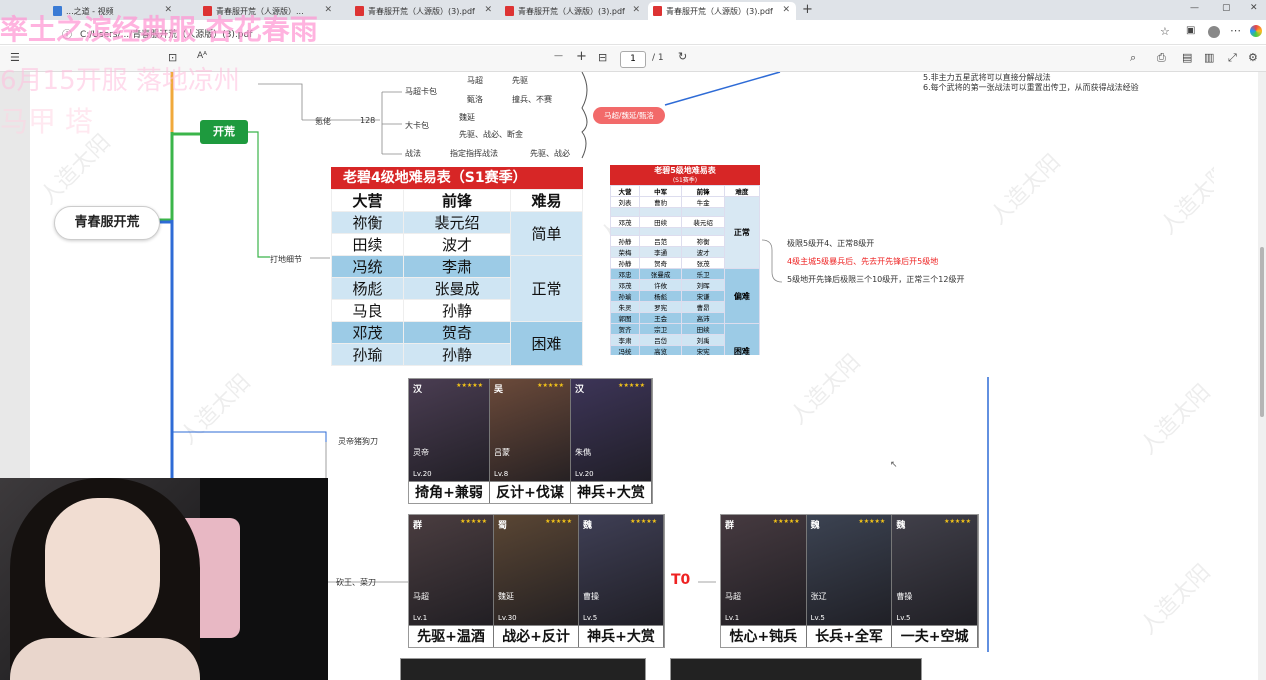 The width and height of the screenshot is (1266, 680). What do you see at coordinates (584, 474) in the screenshot?
I see `hero-level: Lv.20` at bounding box center [584, 474].